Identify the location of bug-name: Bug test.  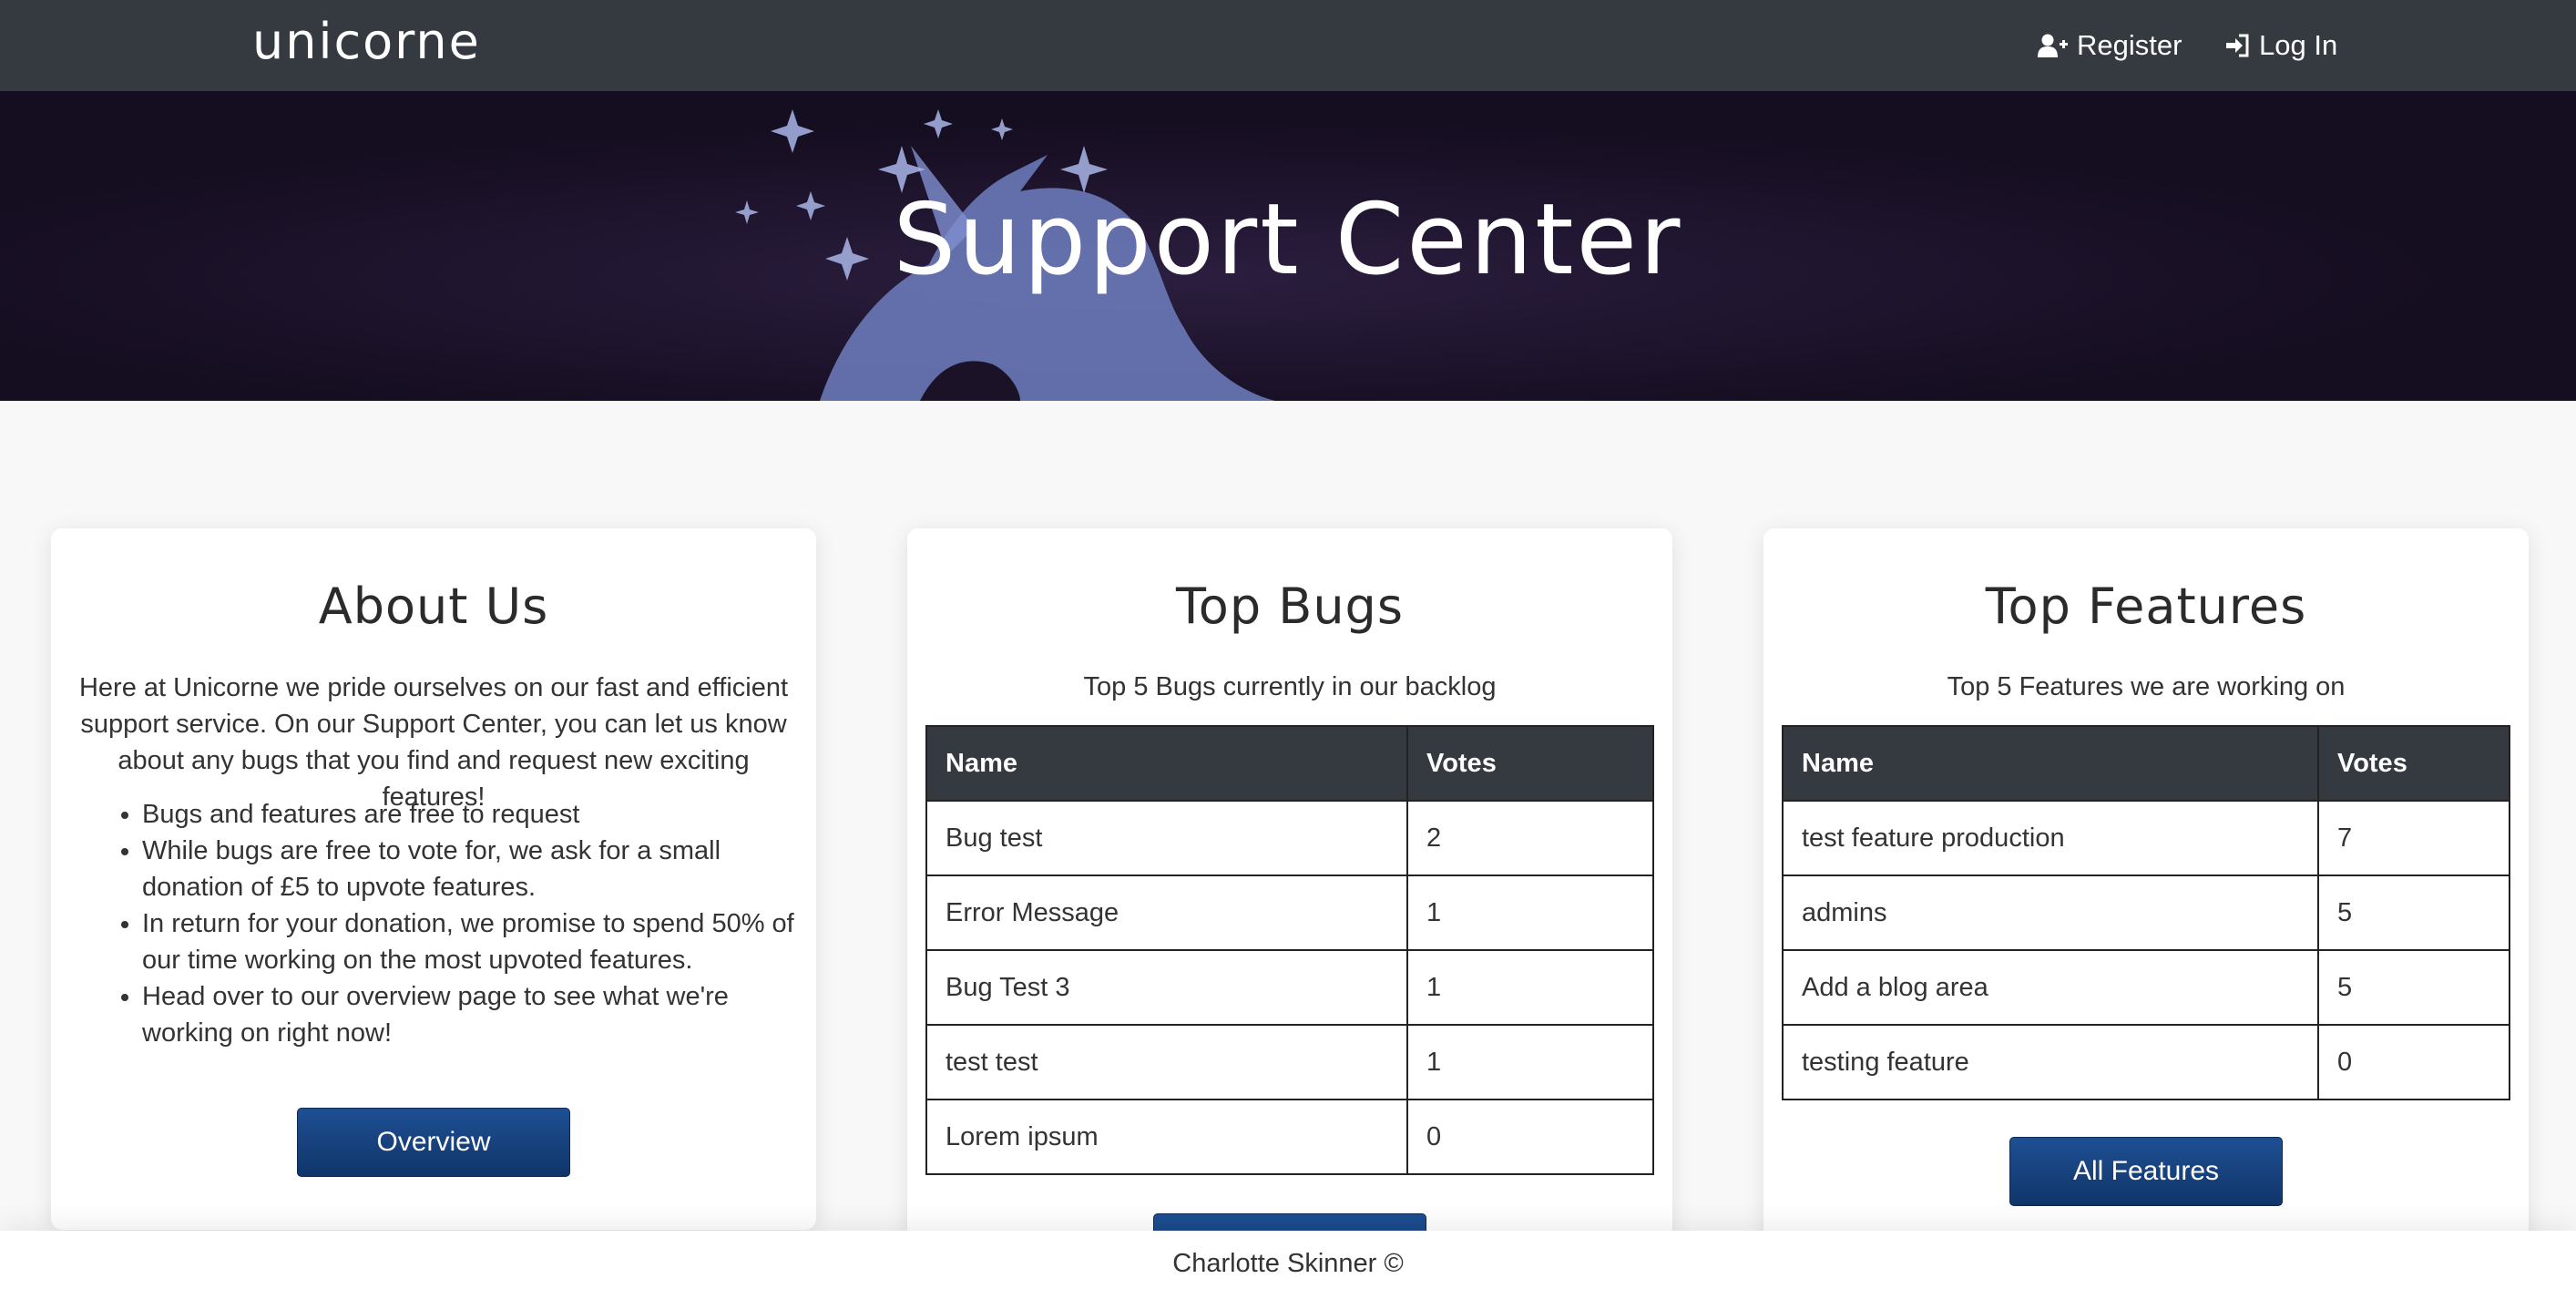
(1166, 838).